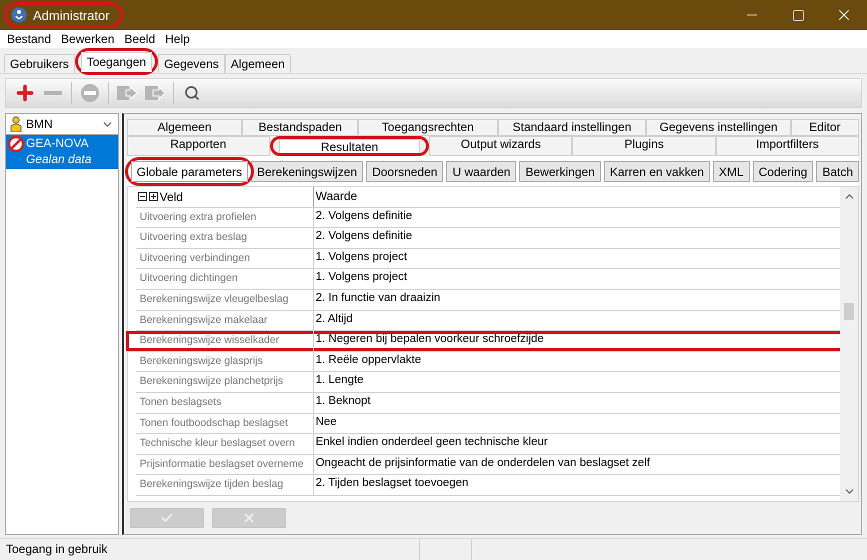  Describe the element at coordinates (577, 341) in the screenshot. I see `value-cell: 1. Negeren bij bepalen voorkeur schroefzijde` at that location.